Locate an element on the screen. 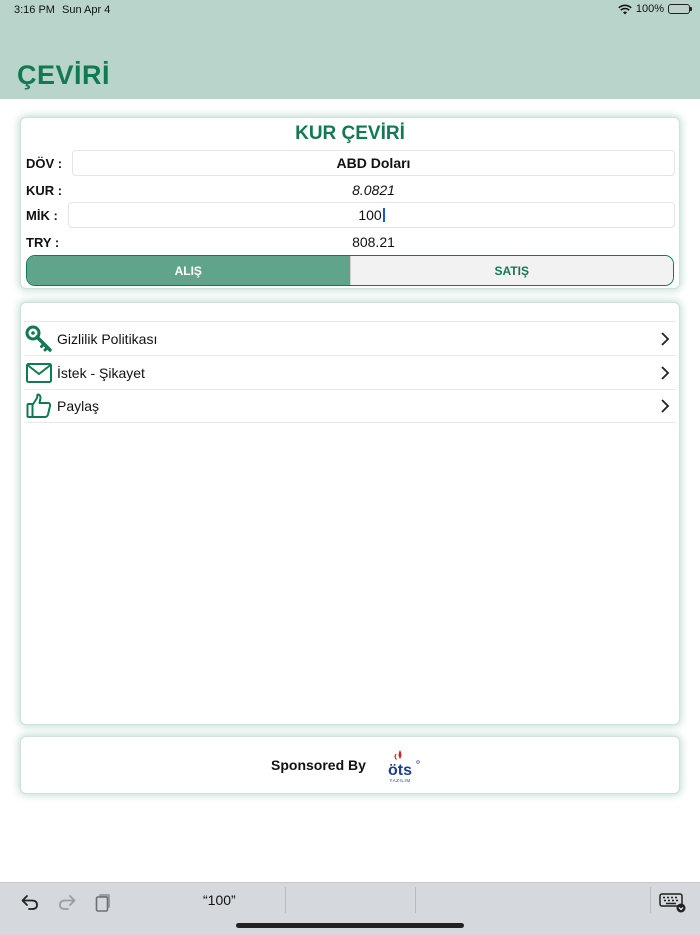 The height and width of the screenshot is (935, 700). rate-label: KUR : is located at coordinates (44, 190).